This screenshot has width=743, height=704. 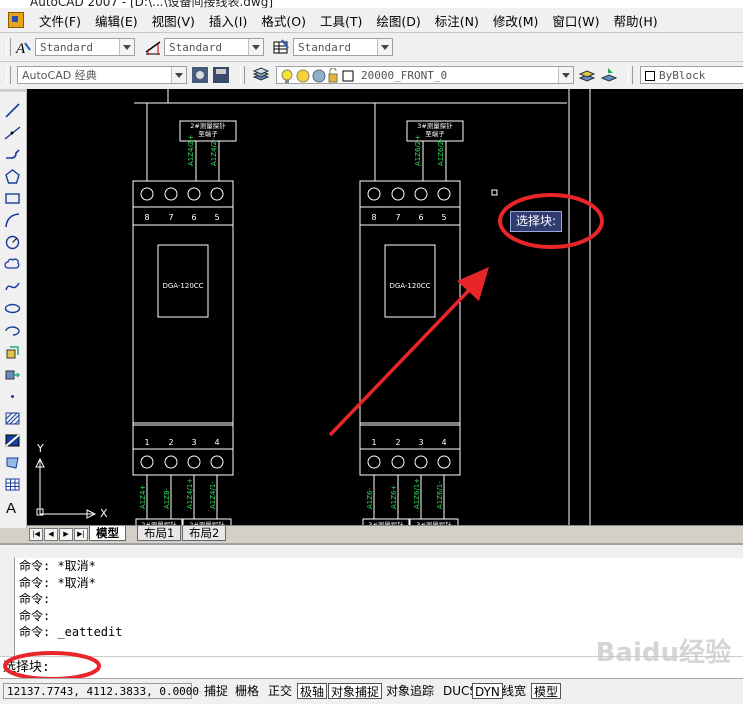 I want to click on terminal-label: A1Z4/1-, so click(x=213, y=495).